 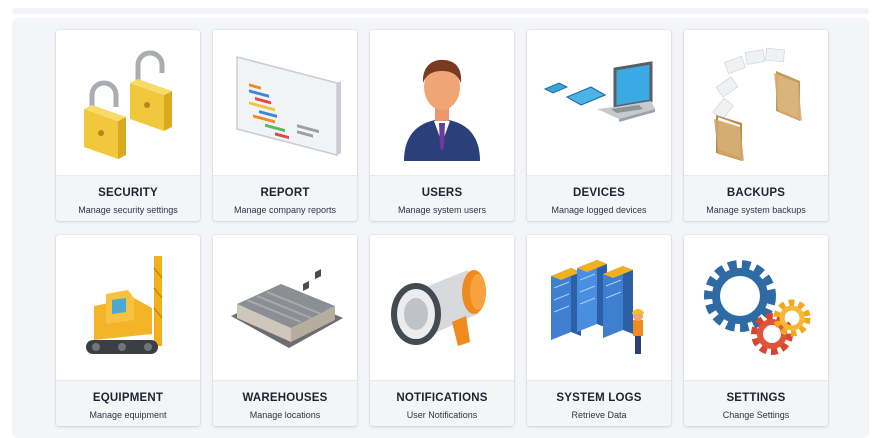 What do you see at coordinates (599, 193) in the screenshot?
I see `tile-title: DEVICES` at bounding box center [599, 193].